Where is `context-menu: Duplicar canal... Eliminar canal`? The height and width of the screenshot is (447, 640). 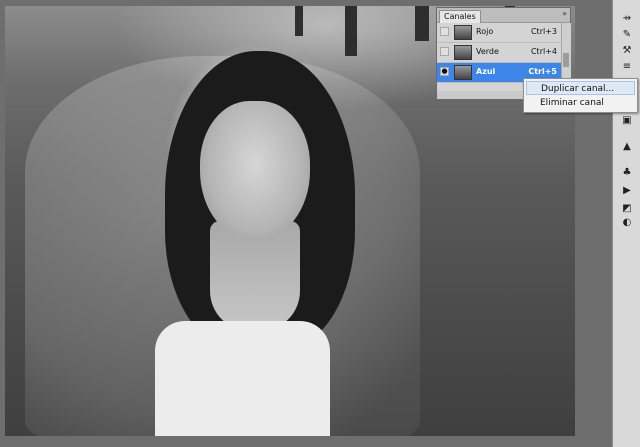
context-menu: Duplicar canal... Eliminar canal is located at coordinates (580, 95).